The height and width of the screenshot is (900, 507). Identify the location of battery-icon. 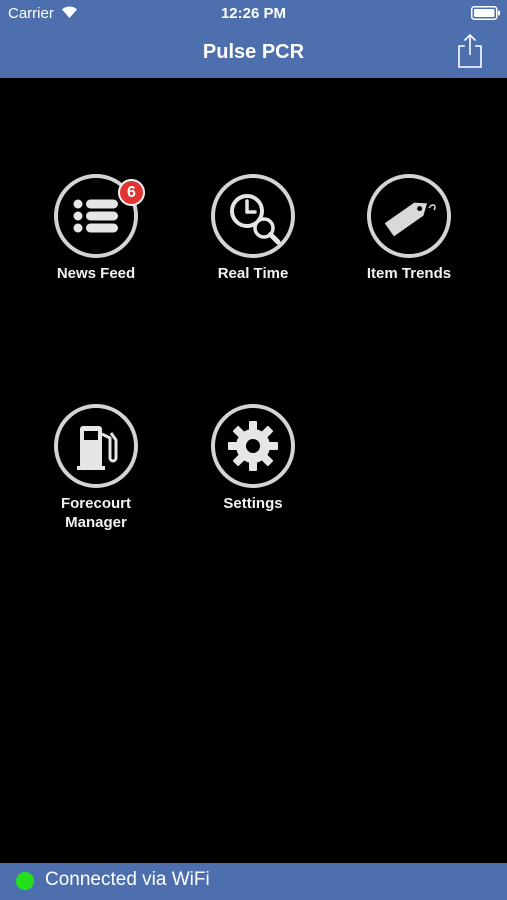
(485, 13).